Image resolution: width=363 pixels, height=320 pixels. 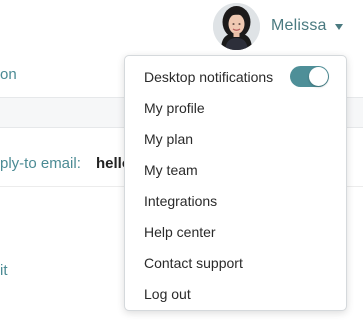 What do you see at coordinates (180, 201) in the screenshot?
I see `menu-item-integrations: Integrations` at bounding box center [180, 201].